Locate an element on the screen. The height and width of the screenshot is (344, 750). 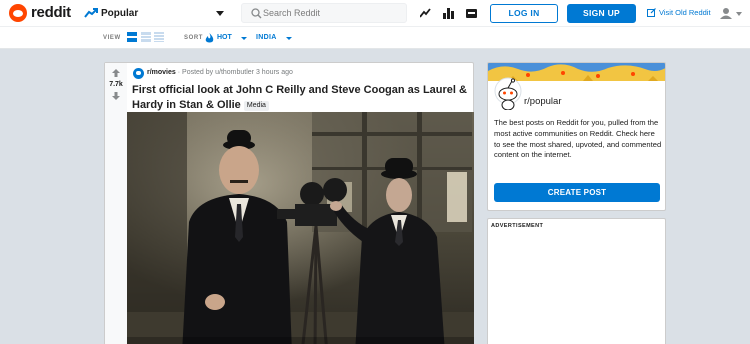
feed-selector-label: Popular is located at coordinates (119, 13).